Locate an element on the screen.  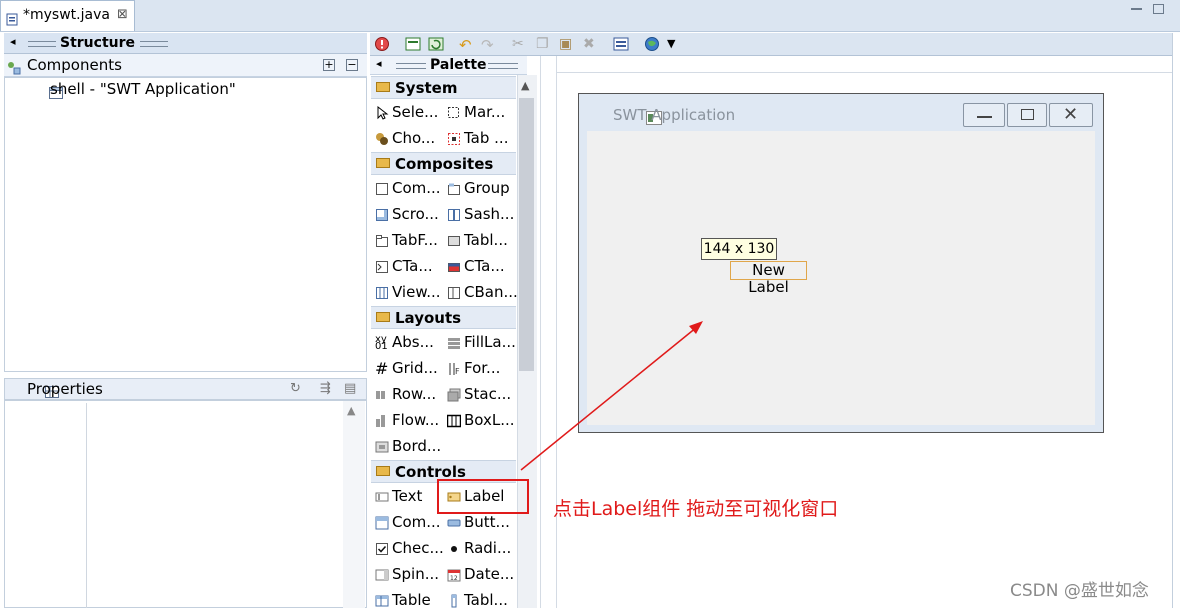
annotation-highlight-box is located at coordinates (483, 496).